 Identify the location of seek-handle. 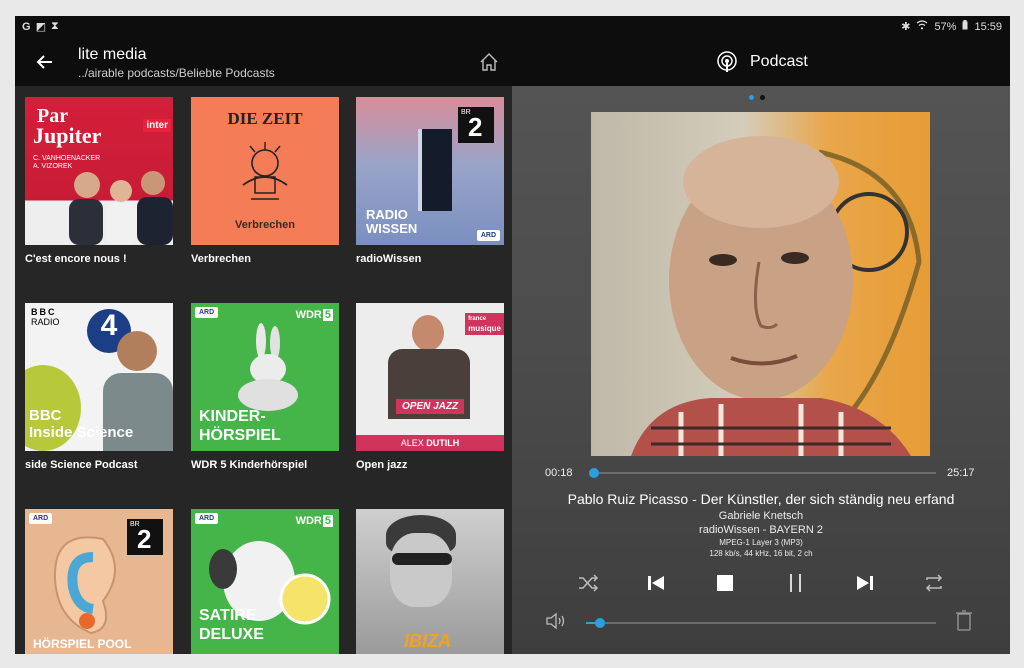
(594, 473).